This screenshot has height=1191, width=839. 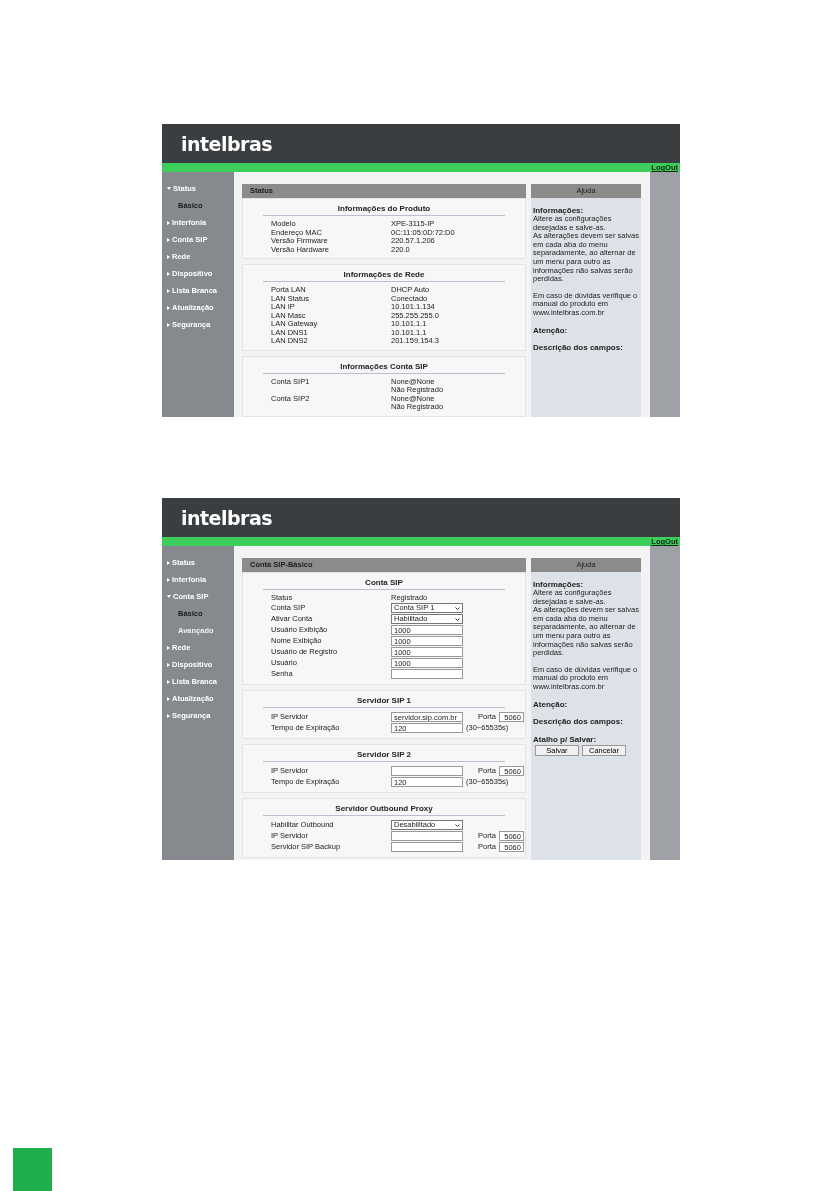 What do you see at coordinates (384, 581) in the screenshot?
I see `section-title: Conta SIP` at bounding box center [384, 581].